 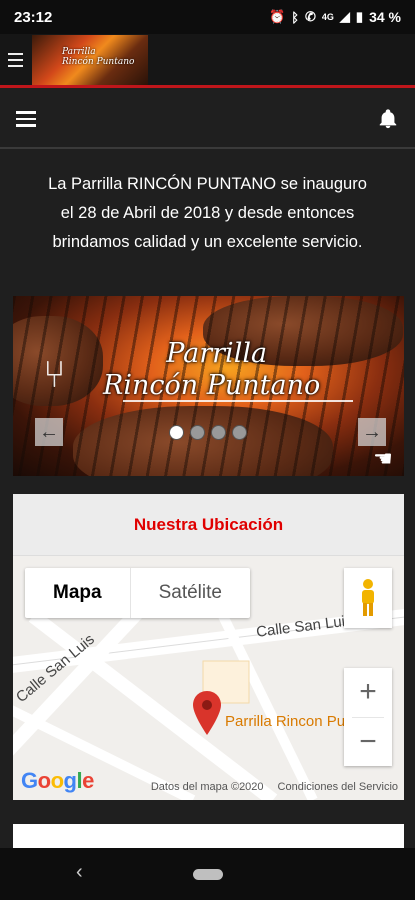 I want to click on carousel-prev-button: ←, so click(x=49, y=432).